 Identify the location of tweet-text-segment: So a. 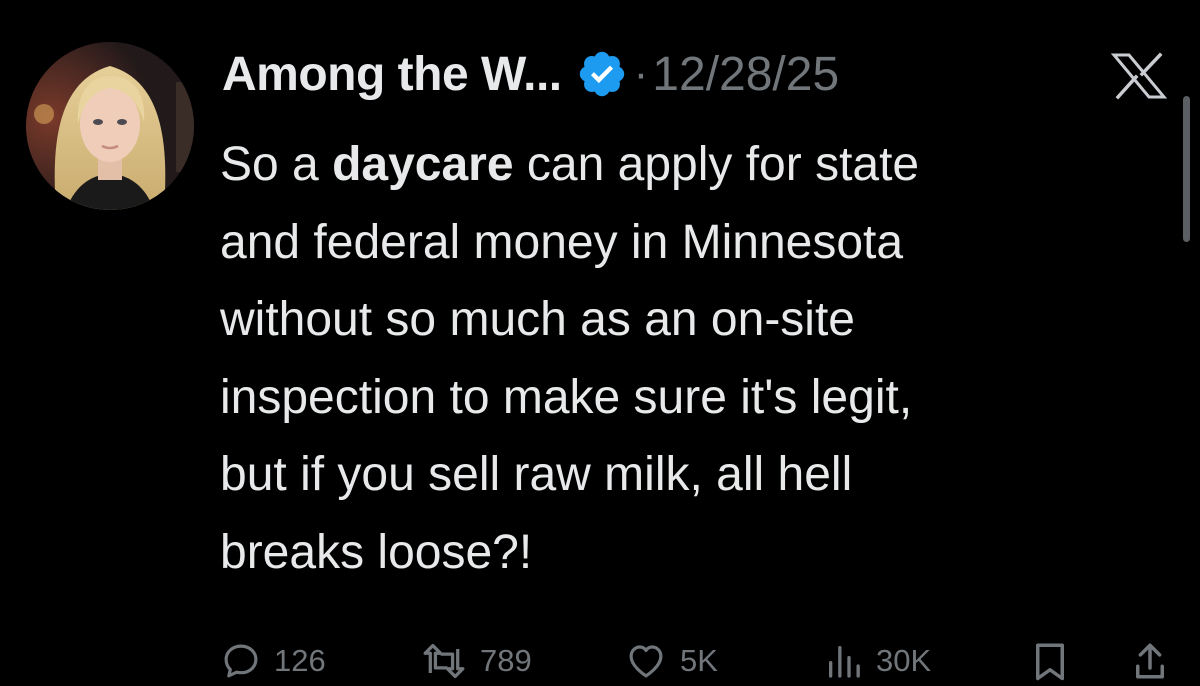
(276, 164).